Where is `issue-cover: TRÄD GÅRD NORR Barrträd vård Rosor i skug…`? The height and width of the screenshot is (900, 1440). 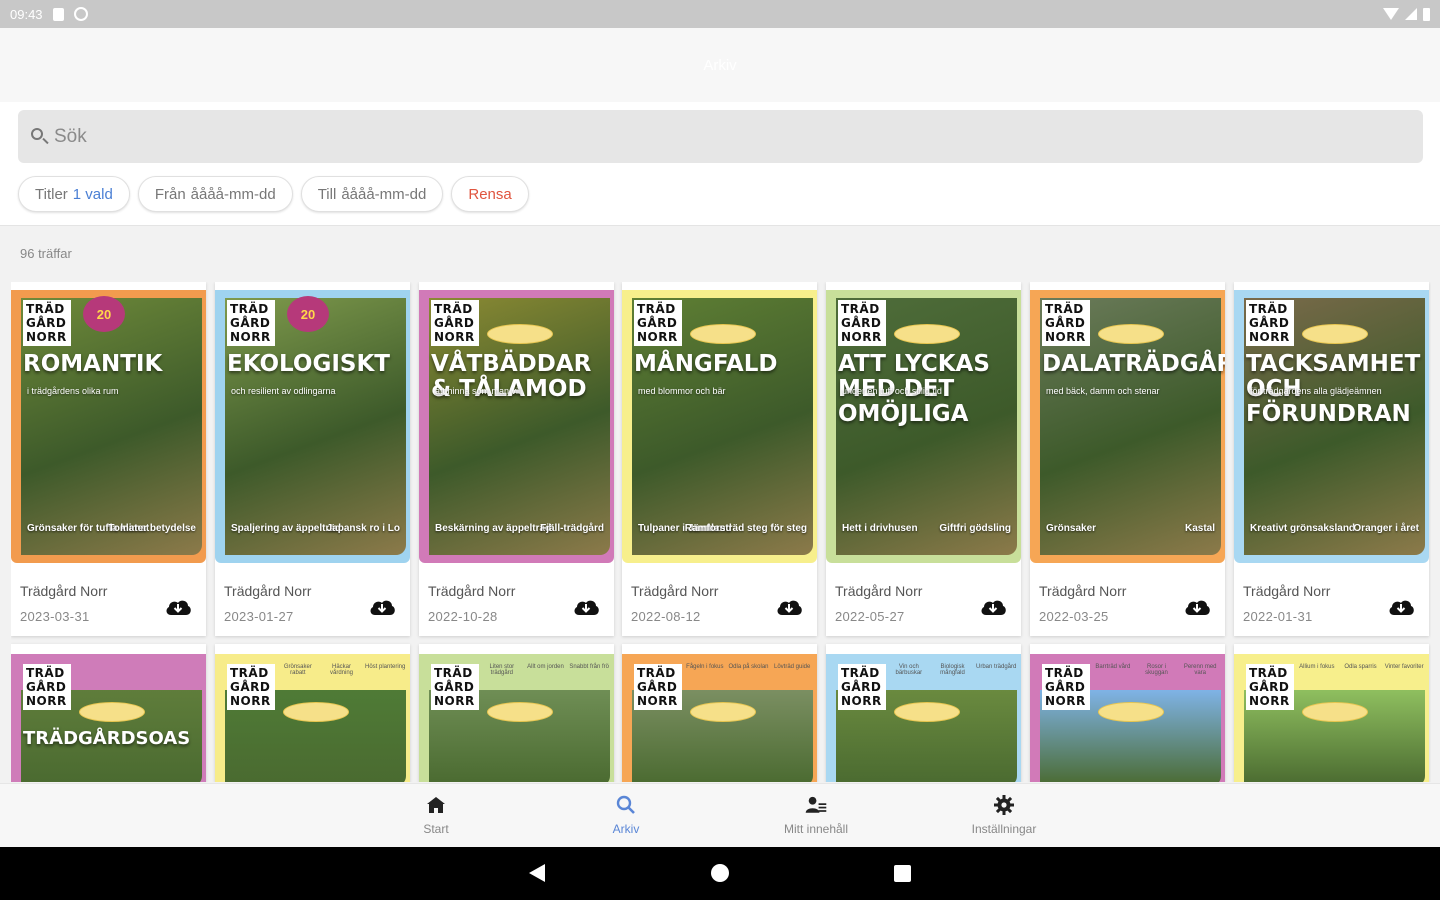
issue-cover: TRÄD GÅRD NORR Barrträd vård Rosor i skug… is located at coordinates (1127, 718).